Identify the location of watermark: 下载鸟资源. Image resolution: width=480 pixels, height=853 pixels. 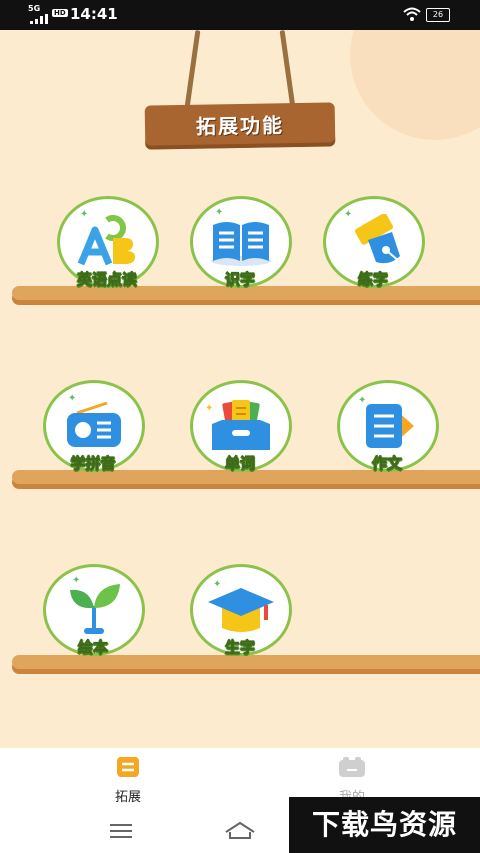
(384, 825).